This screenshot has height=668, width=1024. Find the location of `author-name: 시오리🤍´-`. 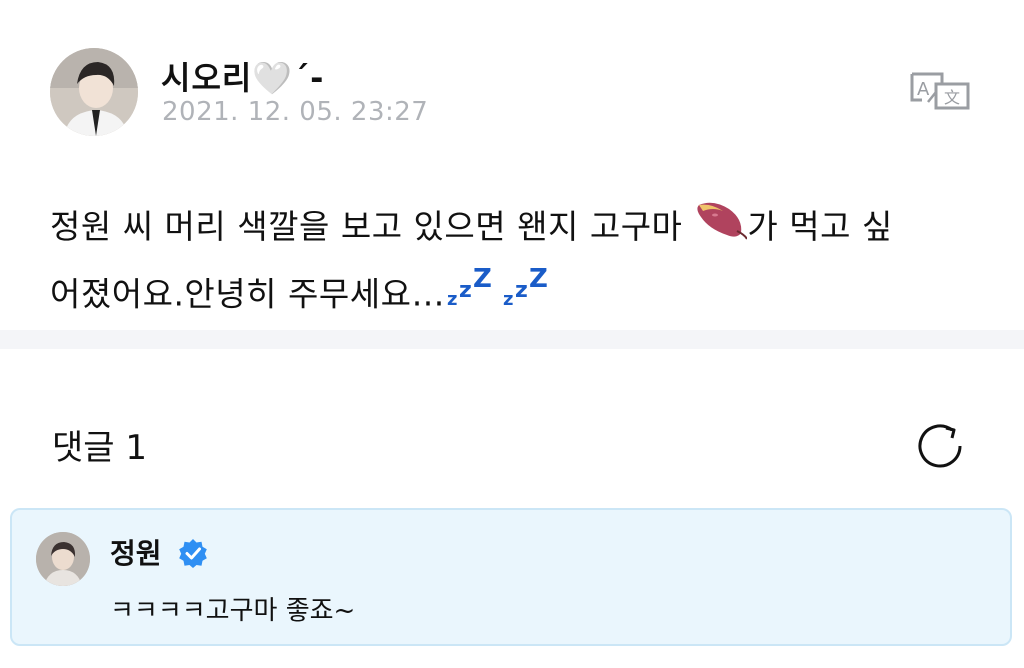

author-name: 시오리🤍´- is located at coordinates (242, 76).